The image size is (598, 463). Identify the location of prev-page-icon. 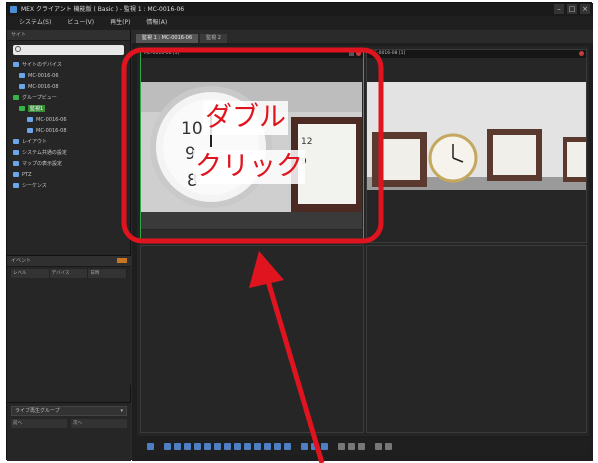
(304, 446).